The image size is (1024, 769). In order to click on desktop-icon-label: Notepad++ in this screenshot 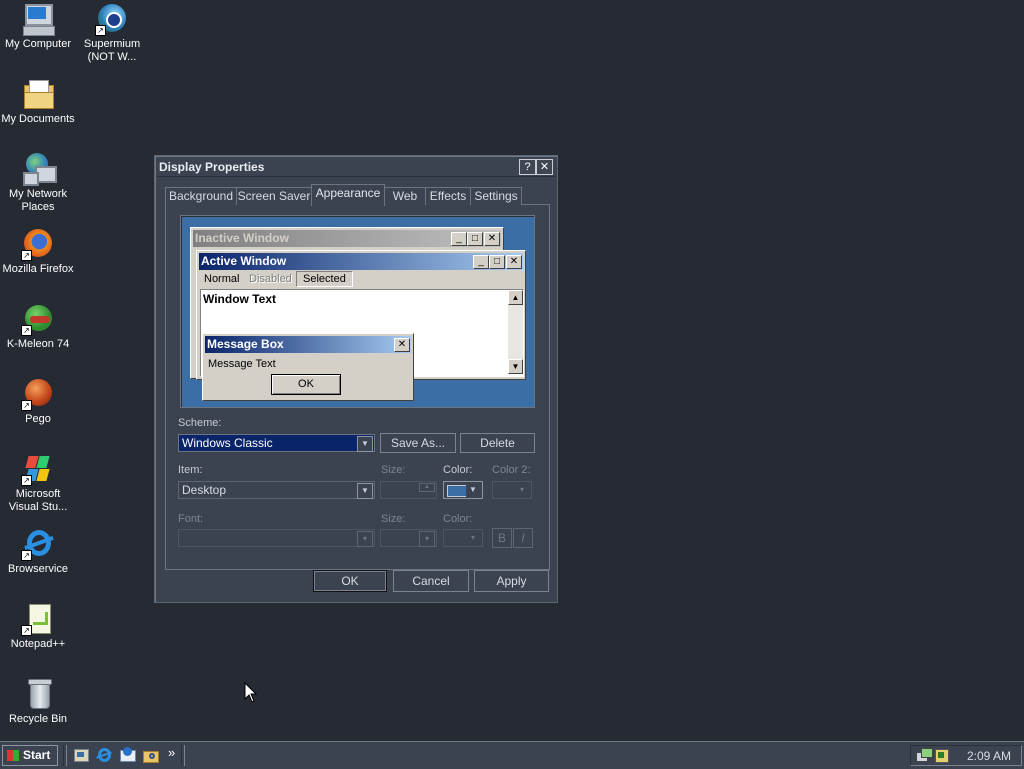, I will do `click(38, 644)`.